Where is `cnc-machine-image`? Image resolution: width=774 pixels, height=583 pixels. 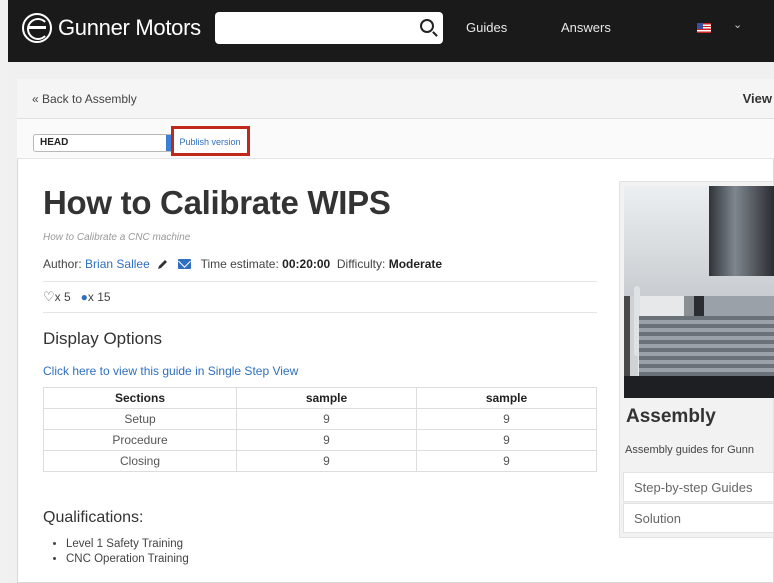 cnc-machine-image is located at coordinates (699, 292).